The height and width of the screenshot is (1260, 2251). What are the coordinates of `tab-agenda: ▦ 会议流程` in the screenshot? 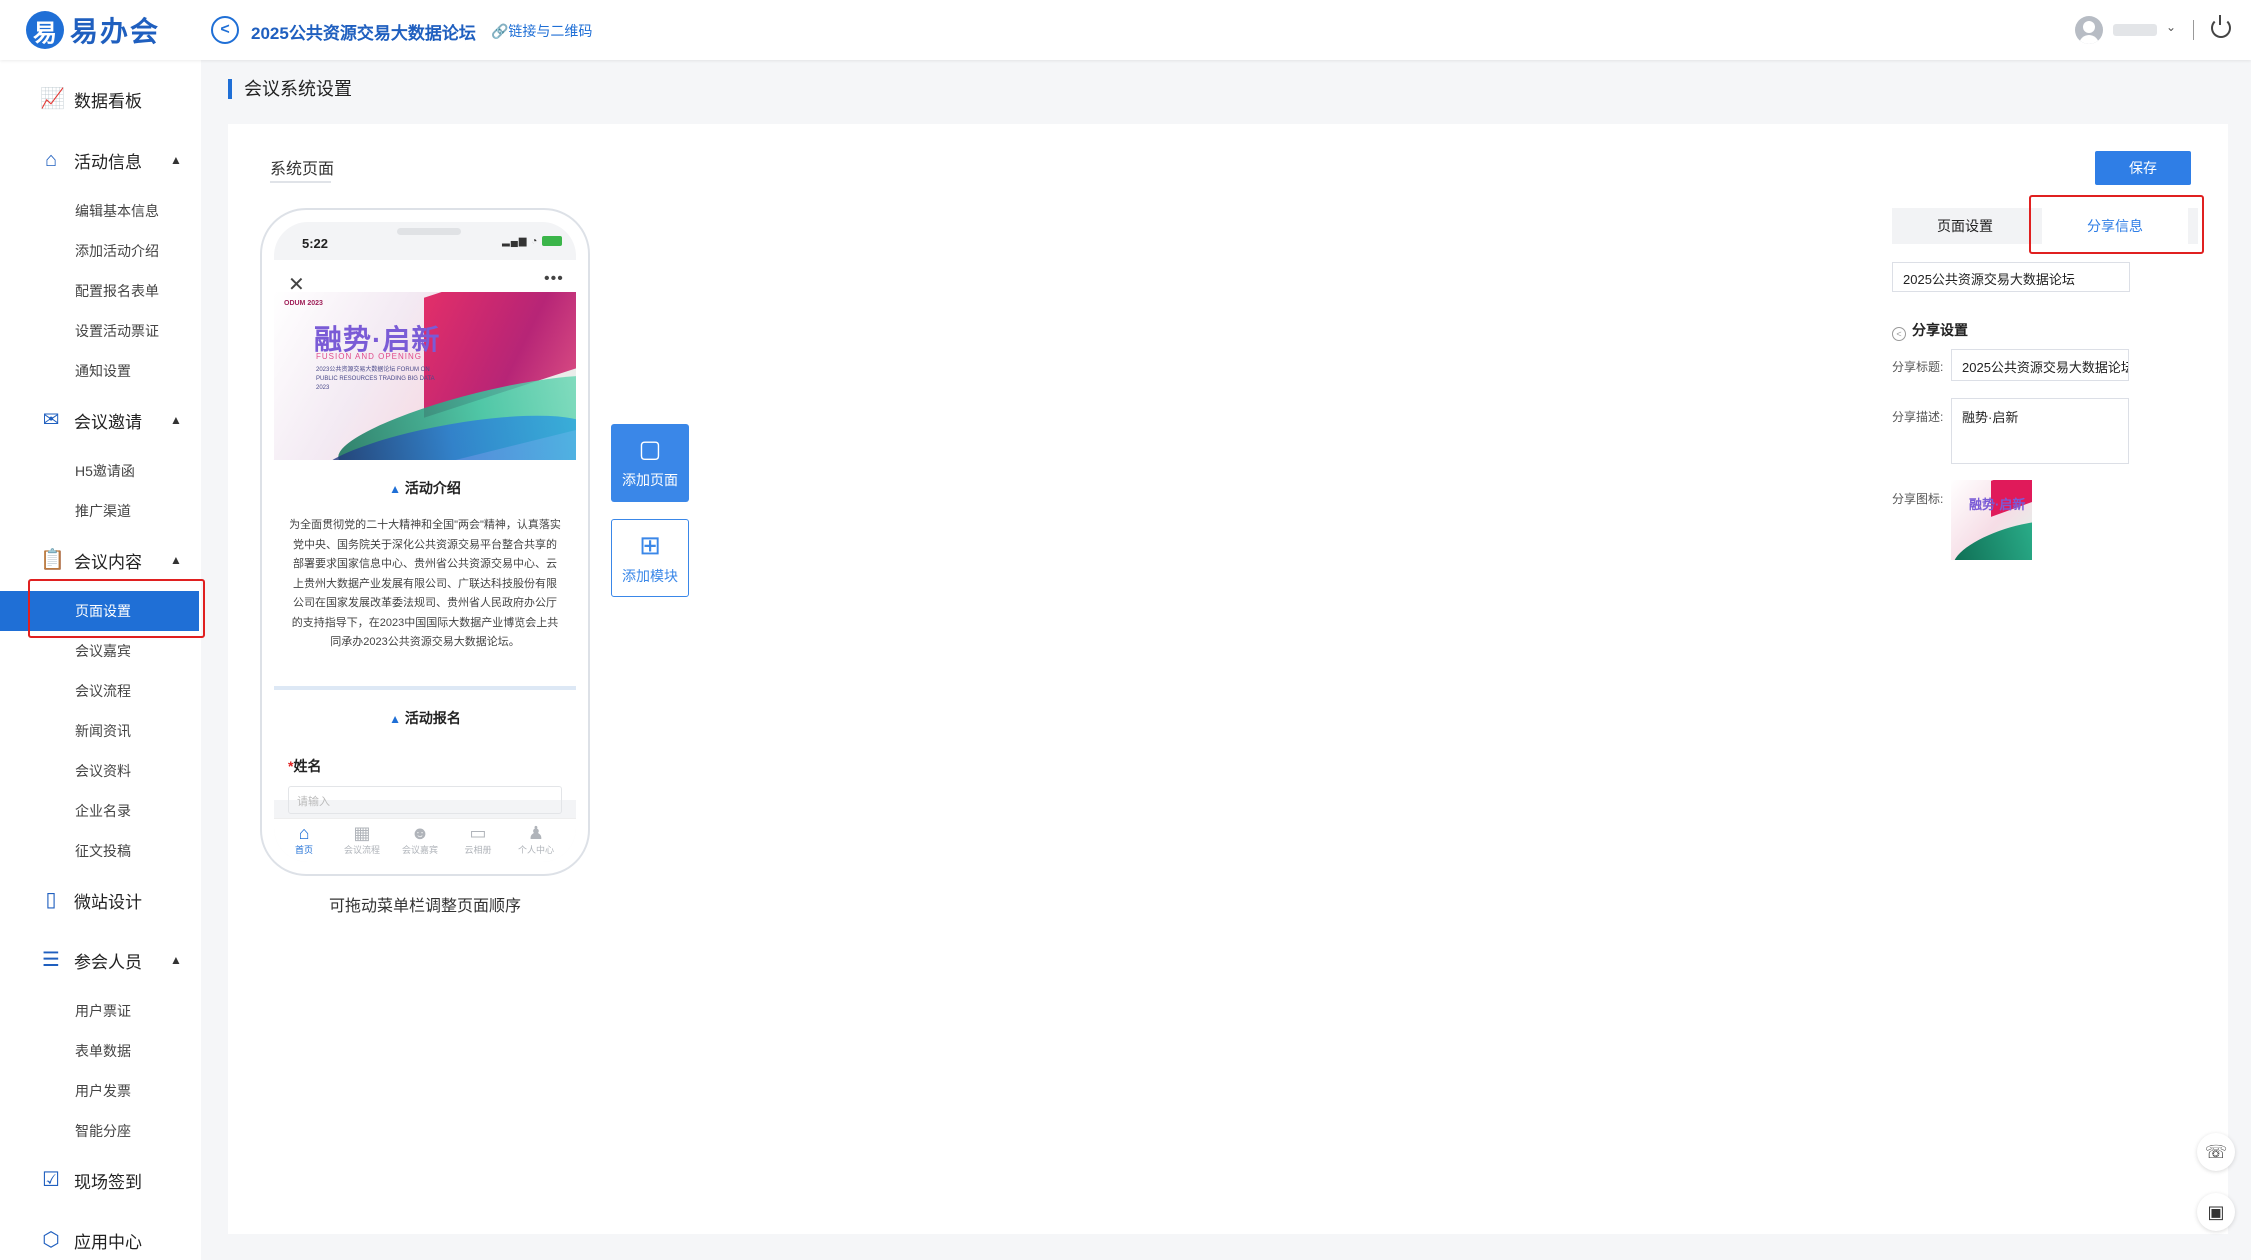 It's located at (362, 840).